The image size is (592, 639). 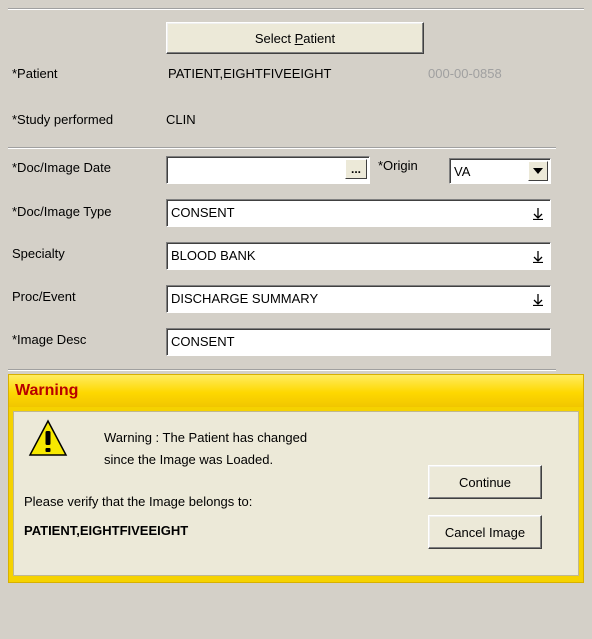 I want to click on cancel-image-label: Cancel Image, so click(x=485, y=532).